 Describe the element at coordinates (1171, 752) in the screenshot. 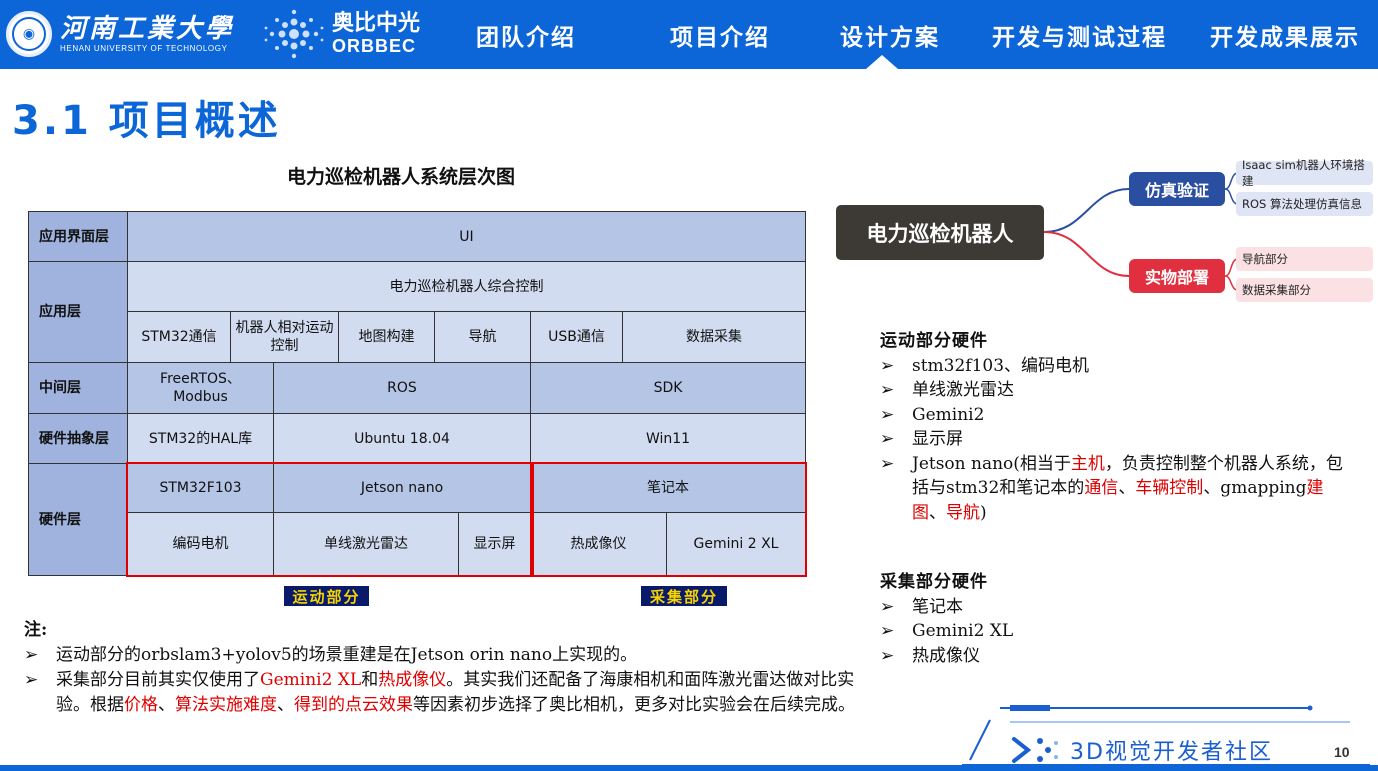

I see `footer-brand-text: 3D视觉开发者社区` at that location.